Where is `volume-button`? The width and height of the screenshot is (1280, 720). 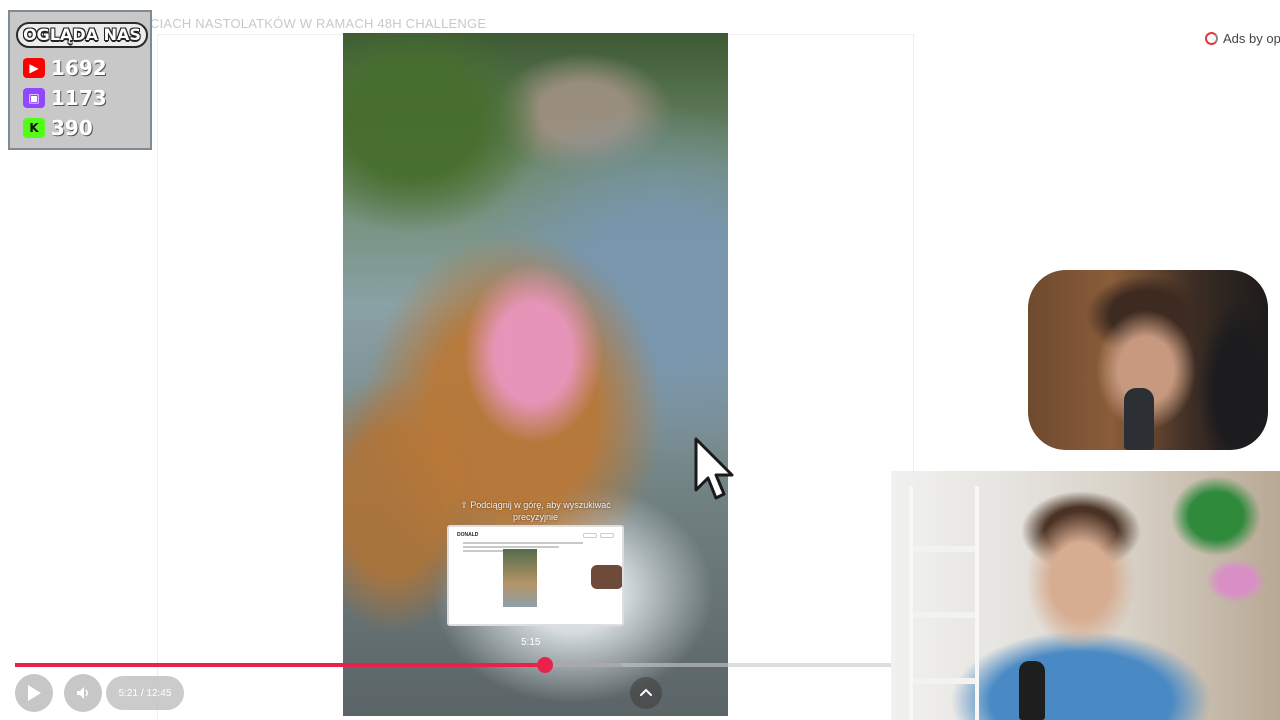
volume-button is located at coordinates (83, 693).